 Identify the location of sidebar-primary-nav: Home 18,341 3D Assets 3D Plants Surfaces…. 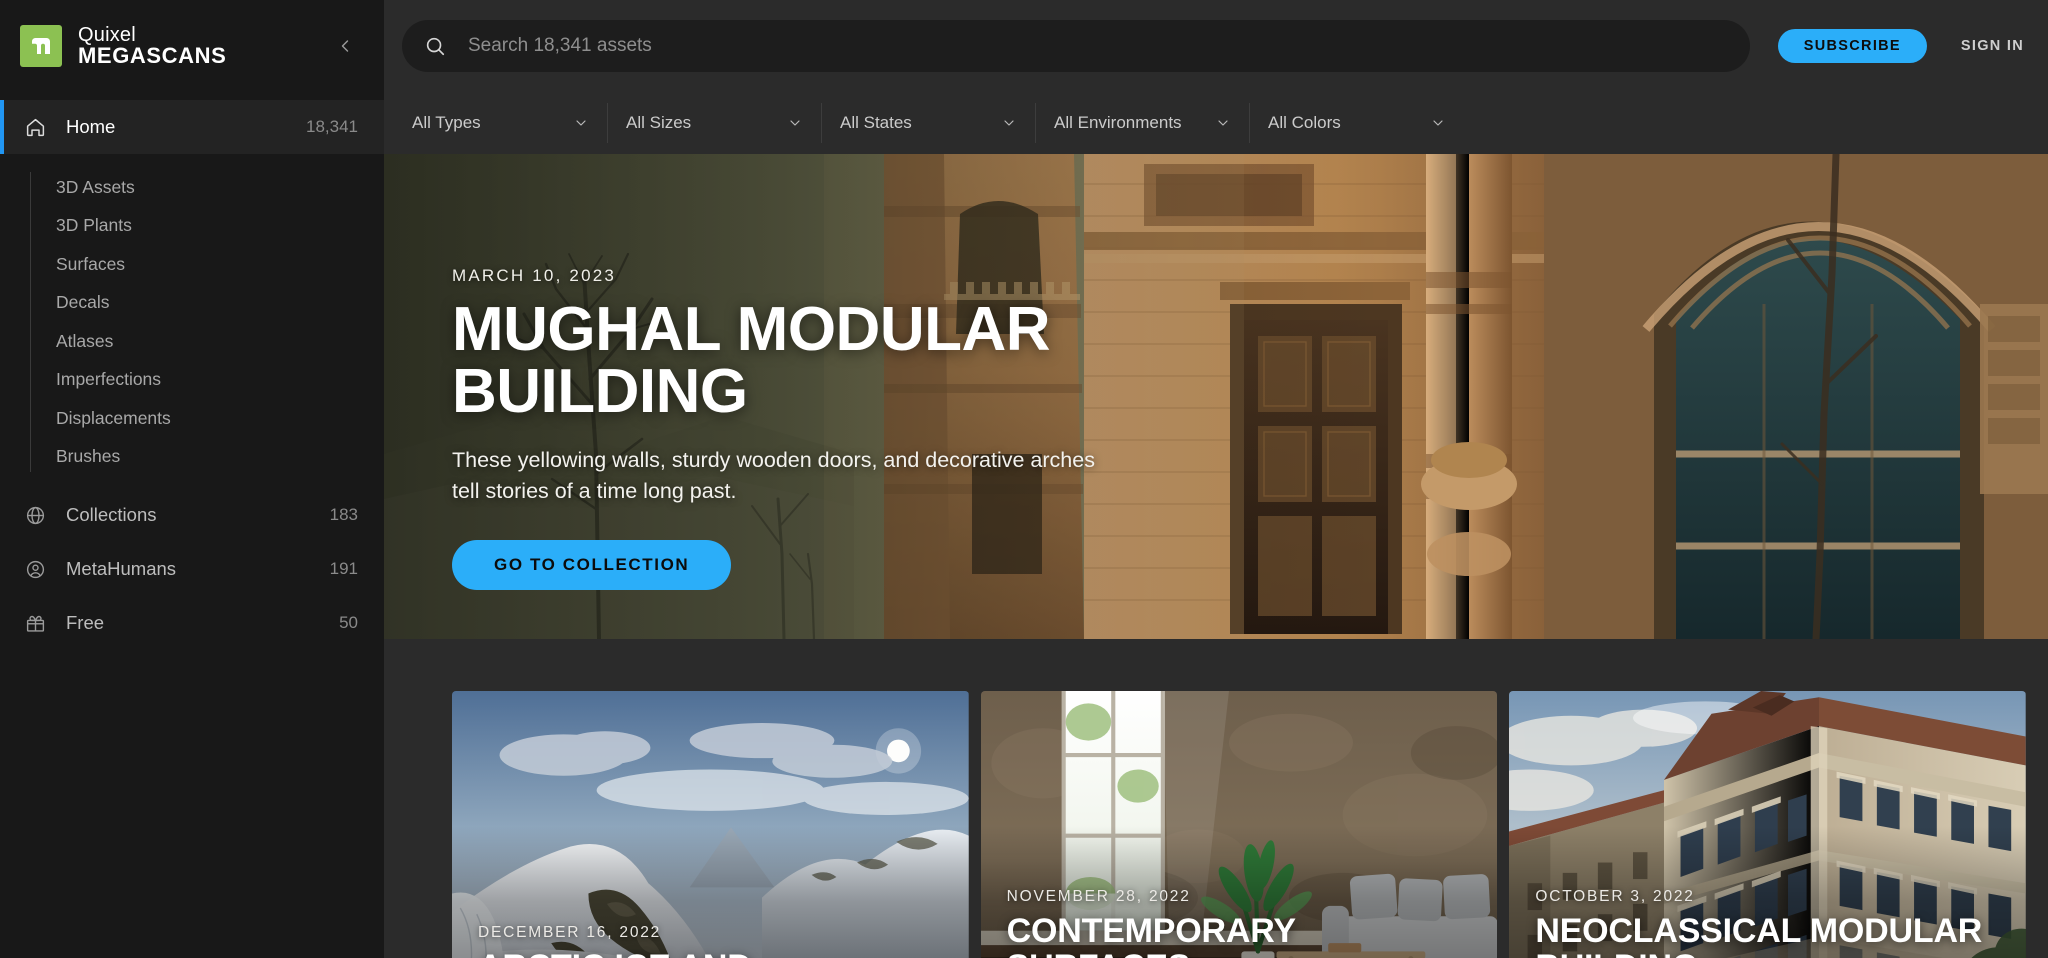
(192, 288).